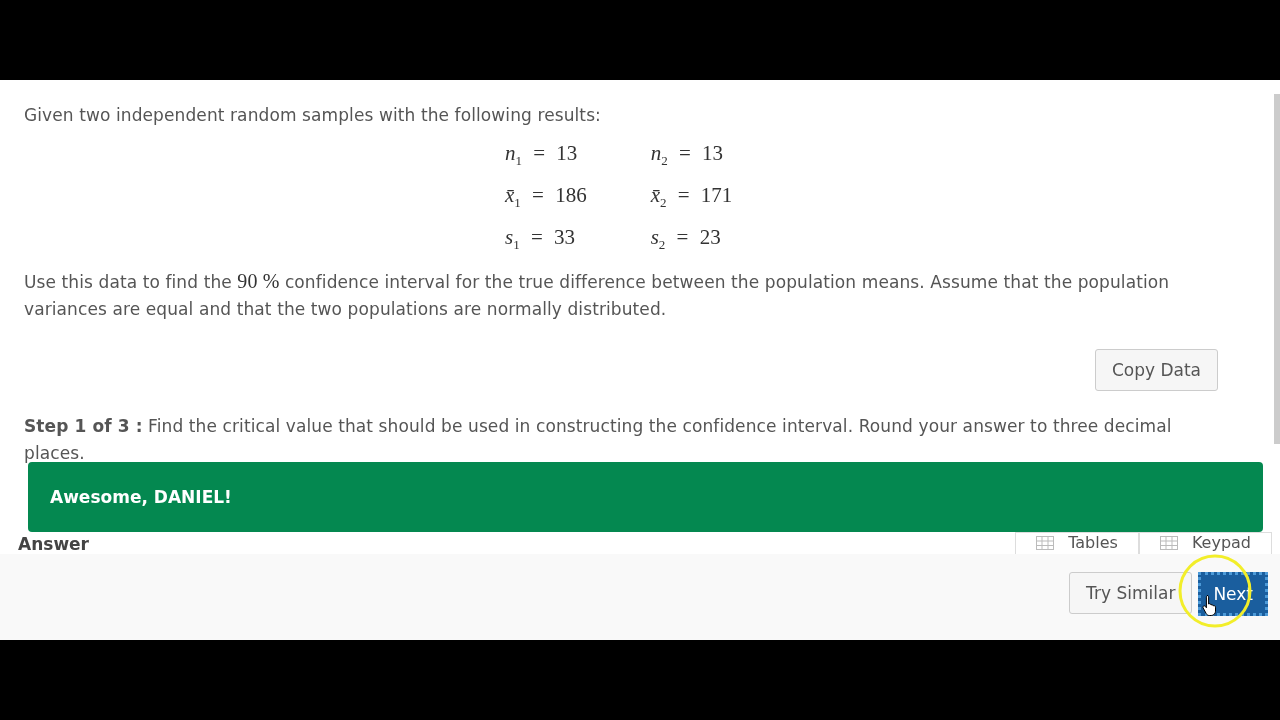  I want to click on math-expression: x̄$_{1}$ = 186, so click(546, 197).